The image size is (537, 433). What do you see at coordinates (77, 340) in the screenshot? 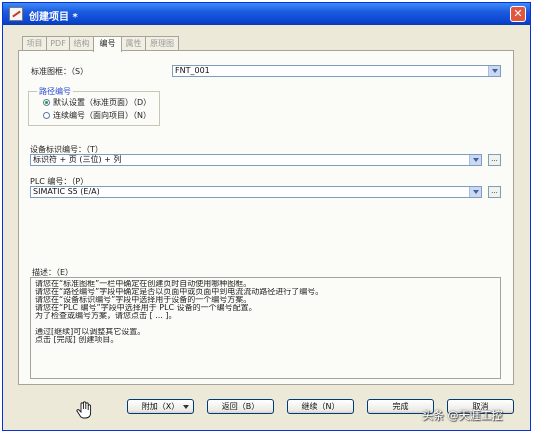
I see `description-line: 点击 [完成] 创建项目。` at bounding box center [77, 340].